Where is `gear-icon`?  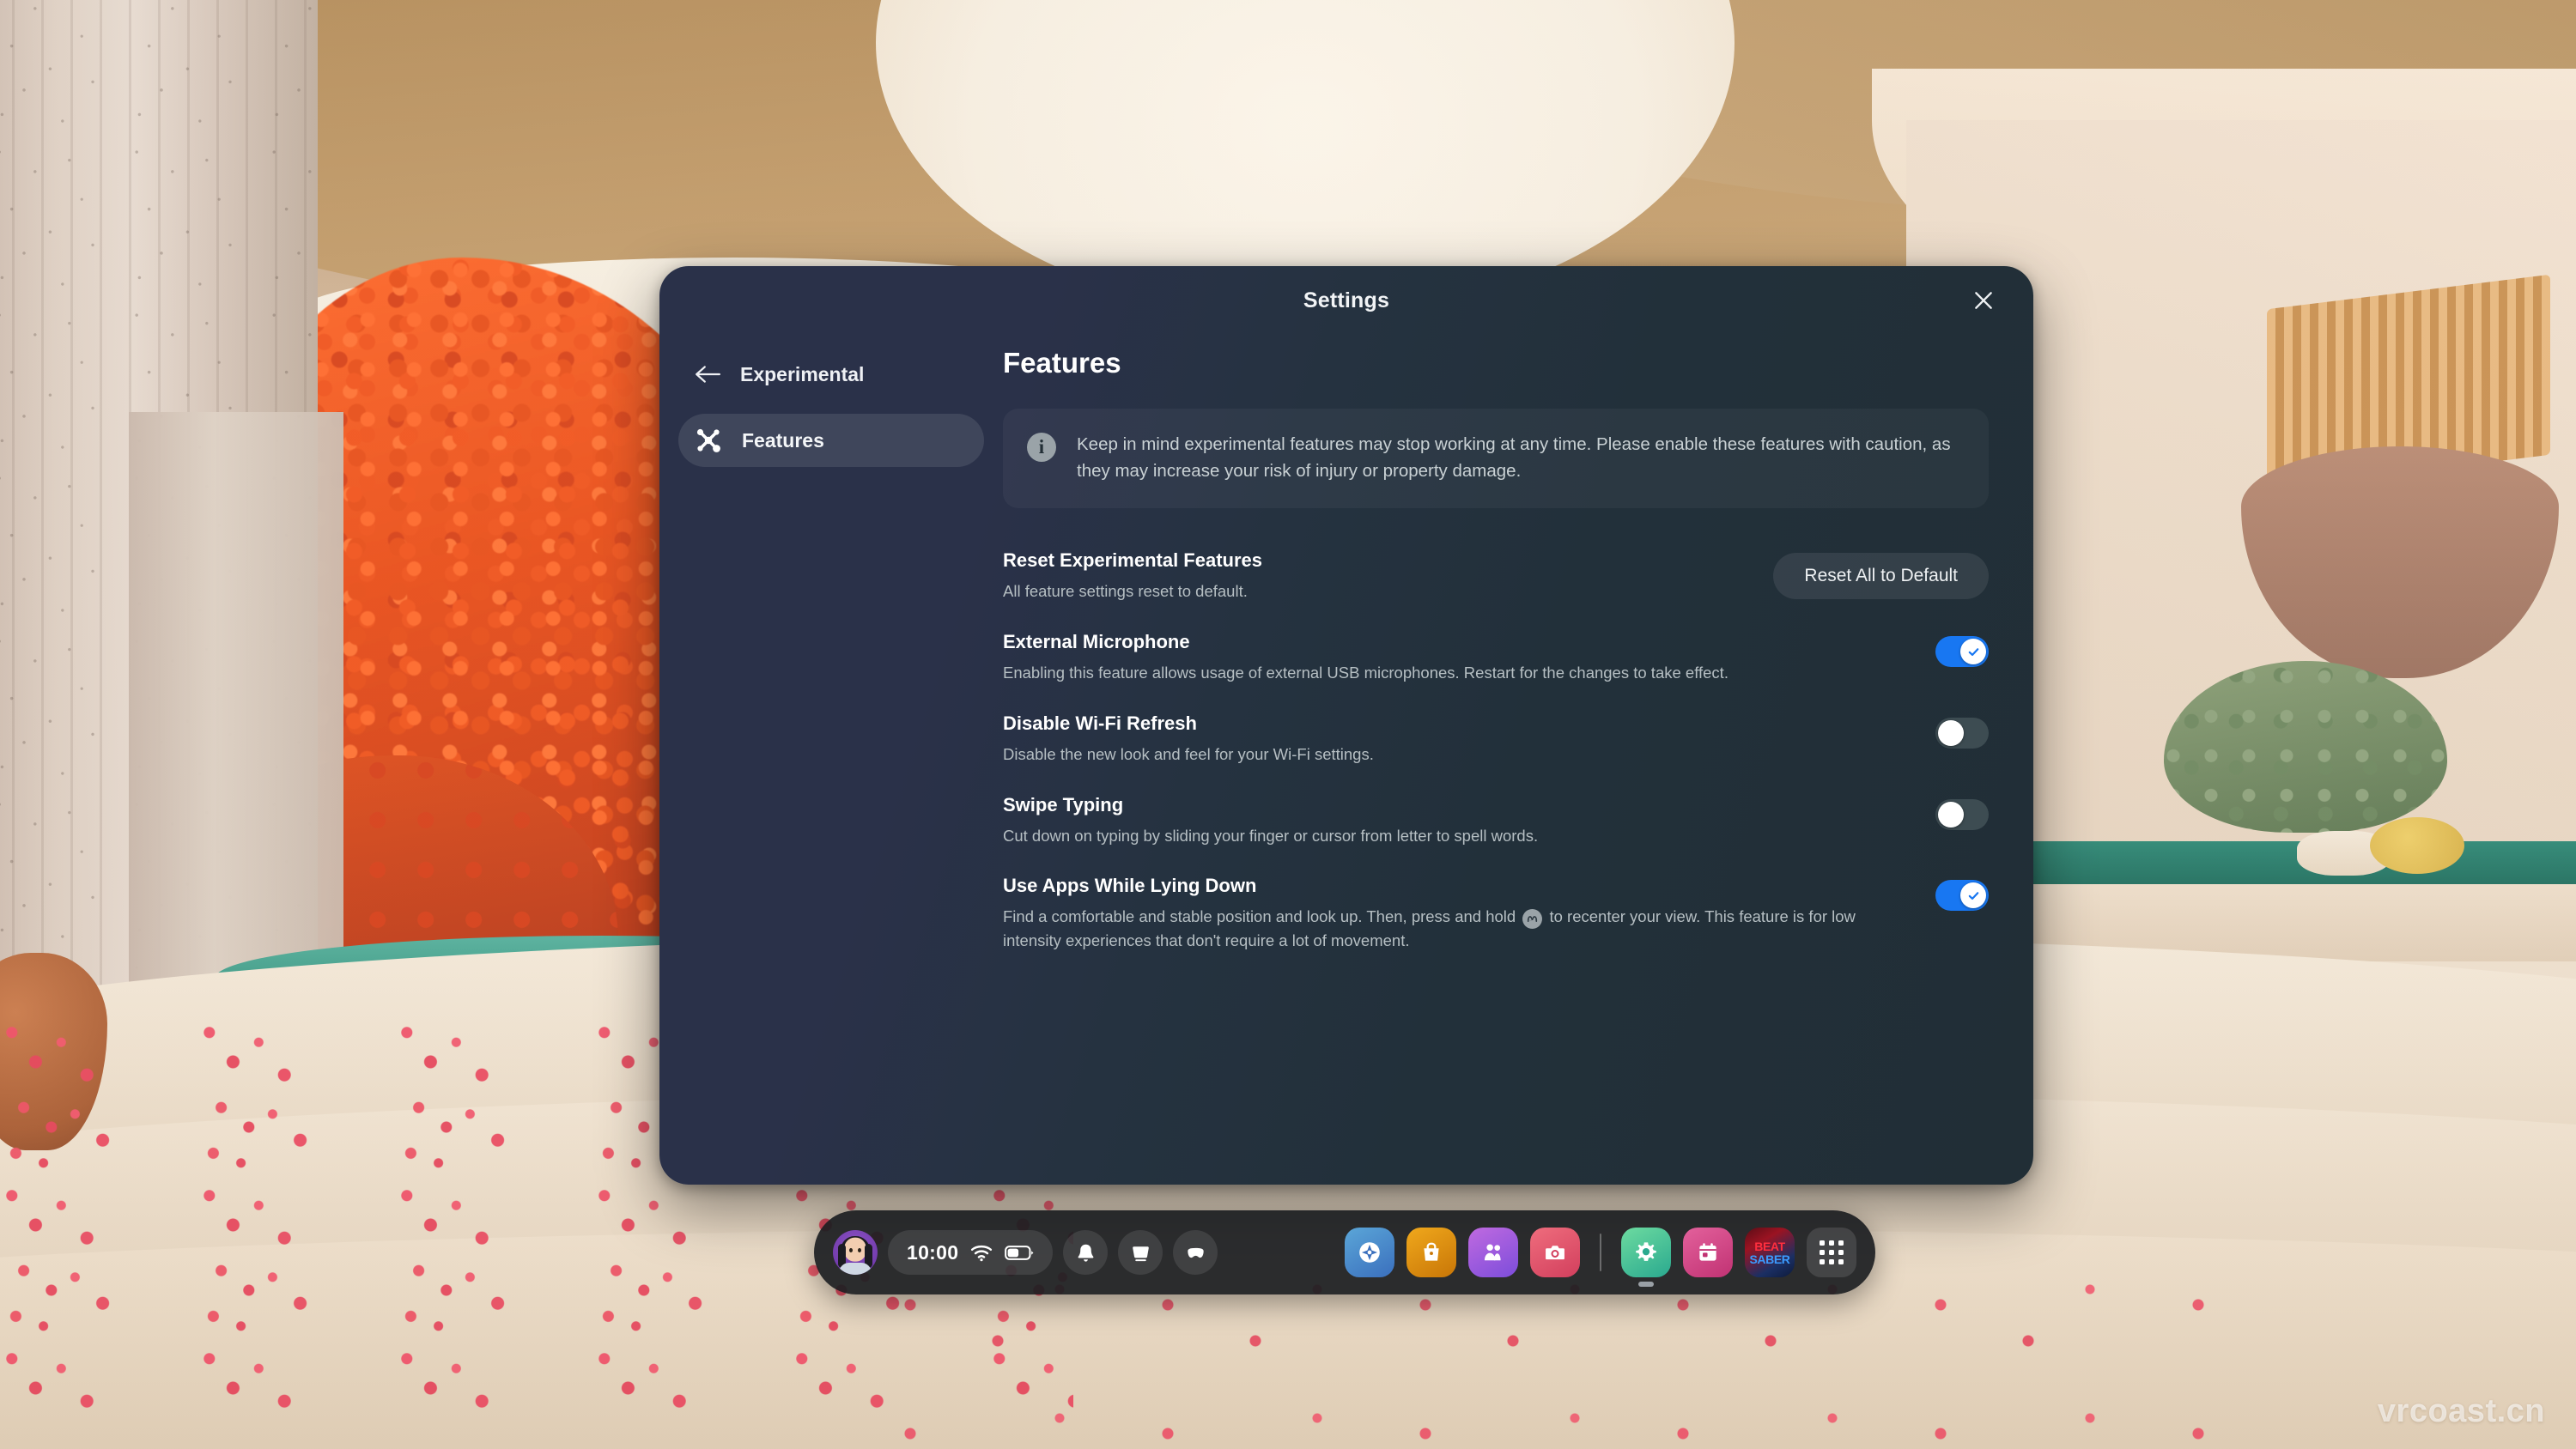 gear-icon is located at coordinates (1646, 1251).